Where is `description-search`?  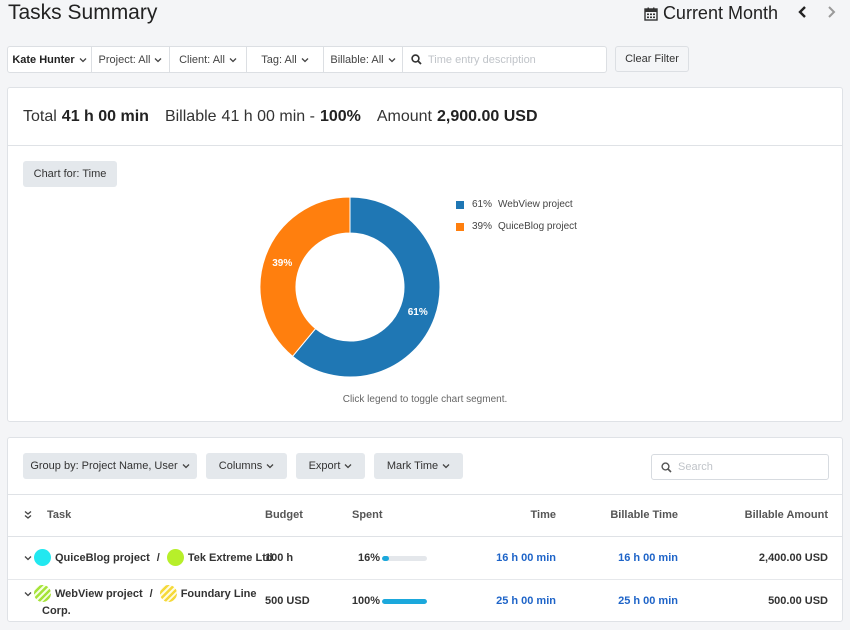
description-search is located at coordinates (504, 59).